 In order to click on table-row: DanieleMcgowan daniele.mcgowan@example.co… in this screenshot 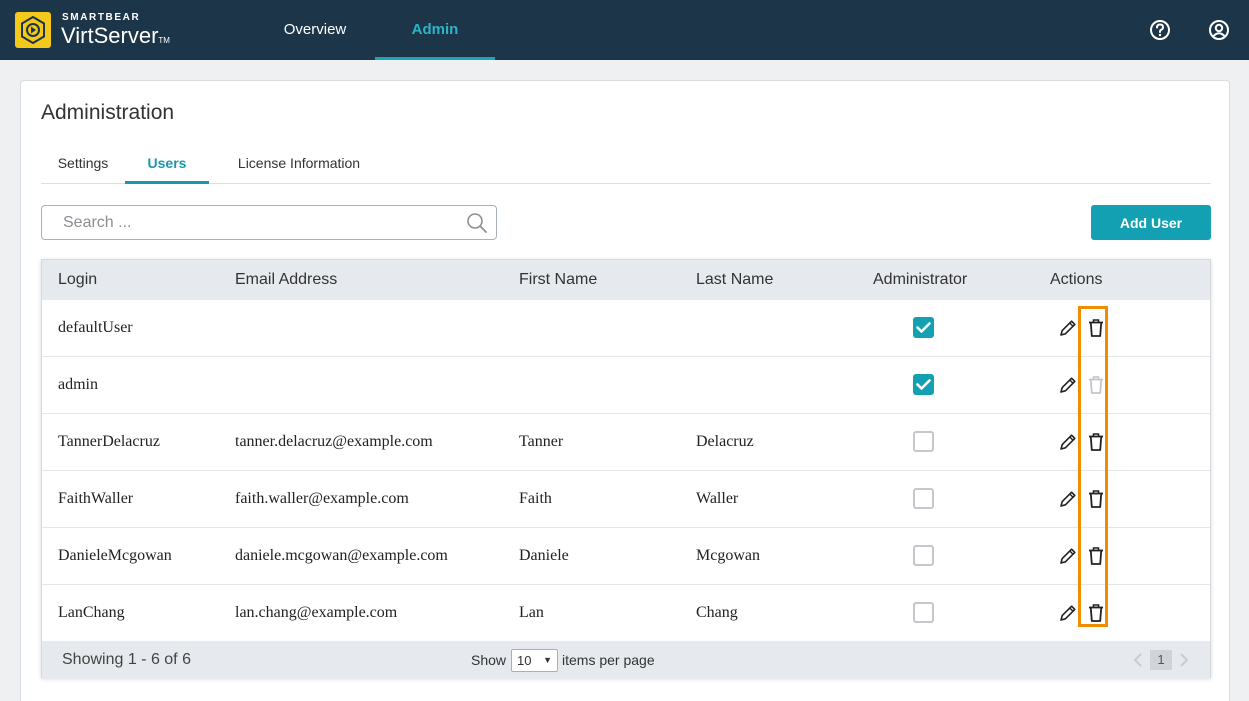, I will do `click(626, 556)`.